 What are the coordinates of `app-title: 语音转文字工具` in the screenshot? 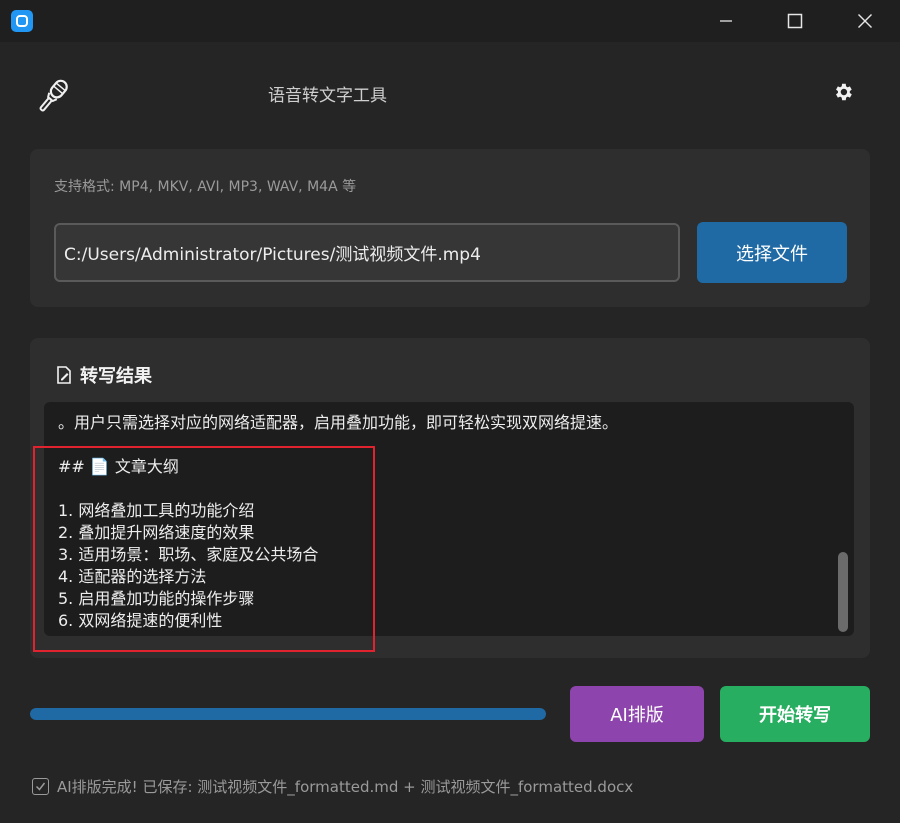 It's located at (327, 96).